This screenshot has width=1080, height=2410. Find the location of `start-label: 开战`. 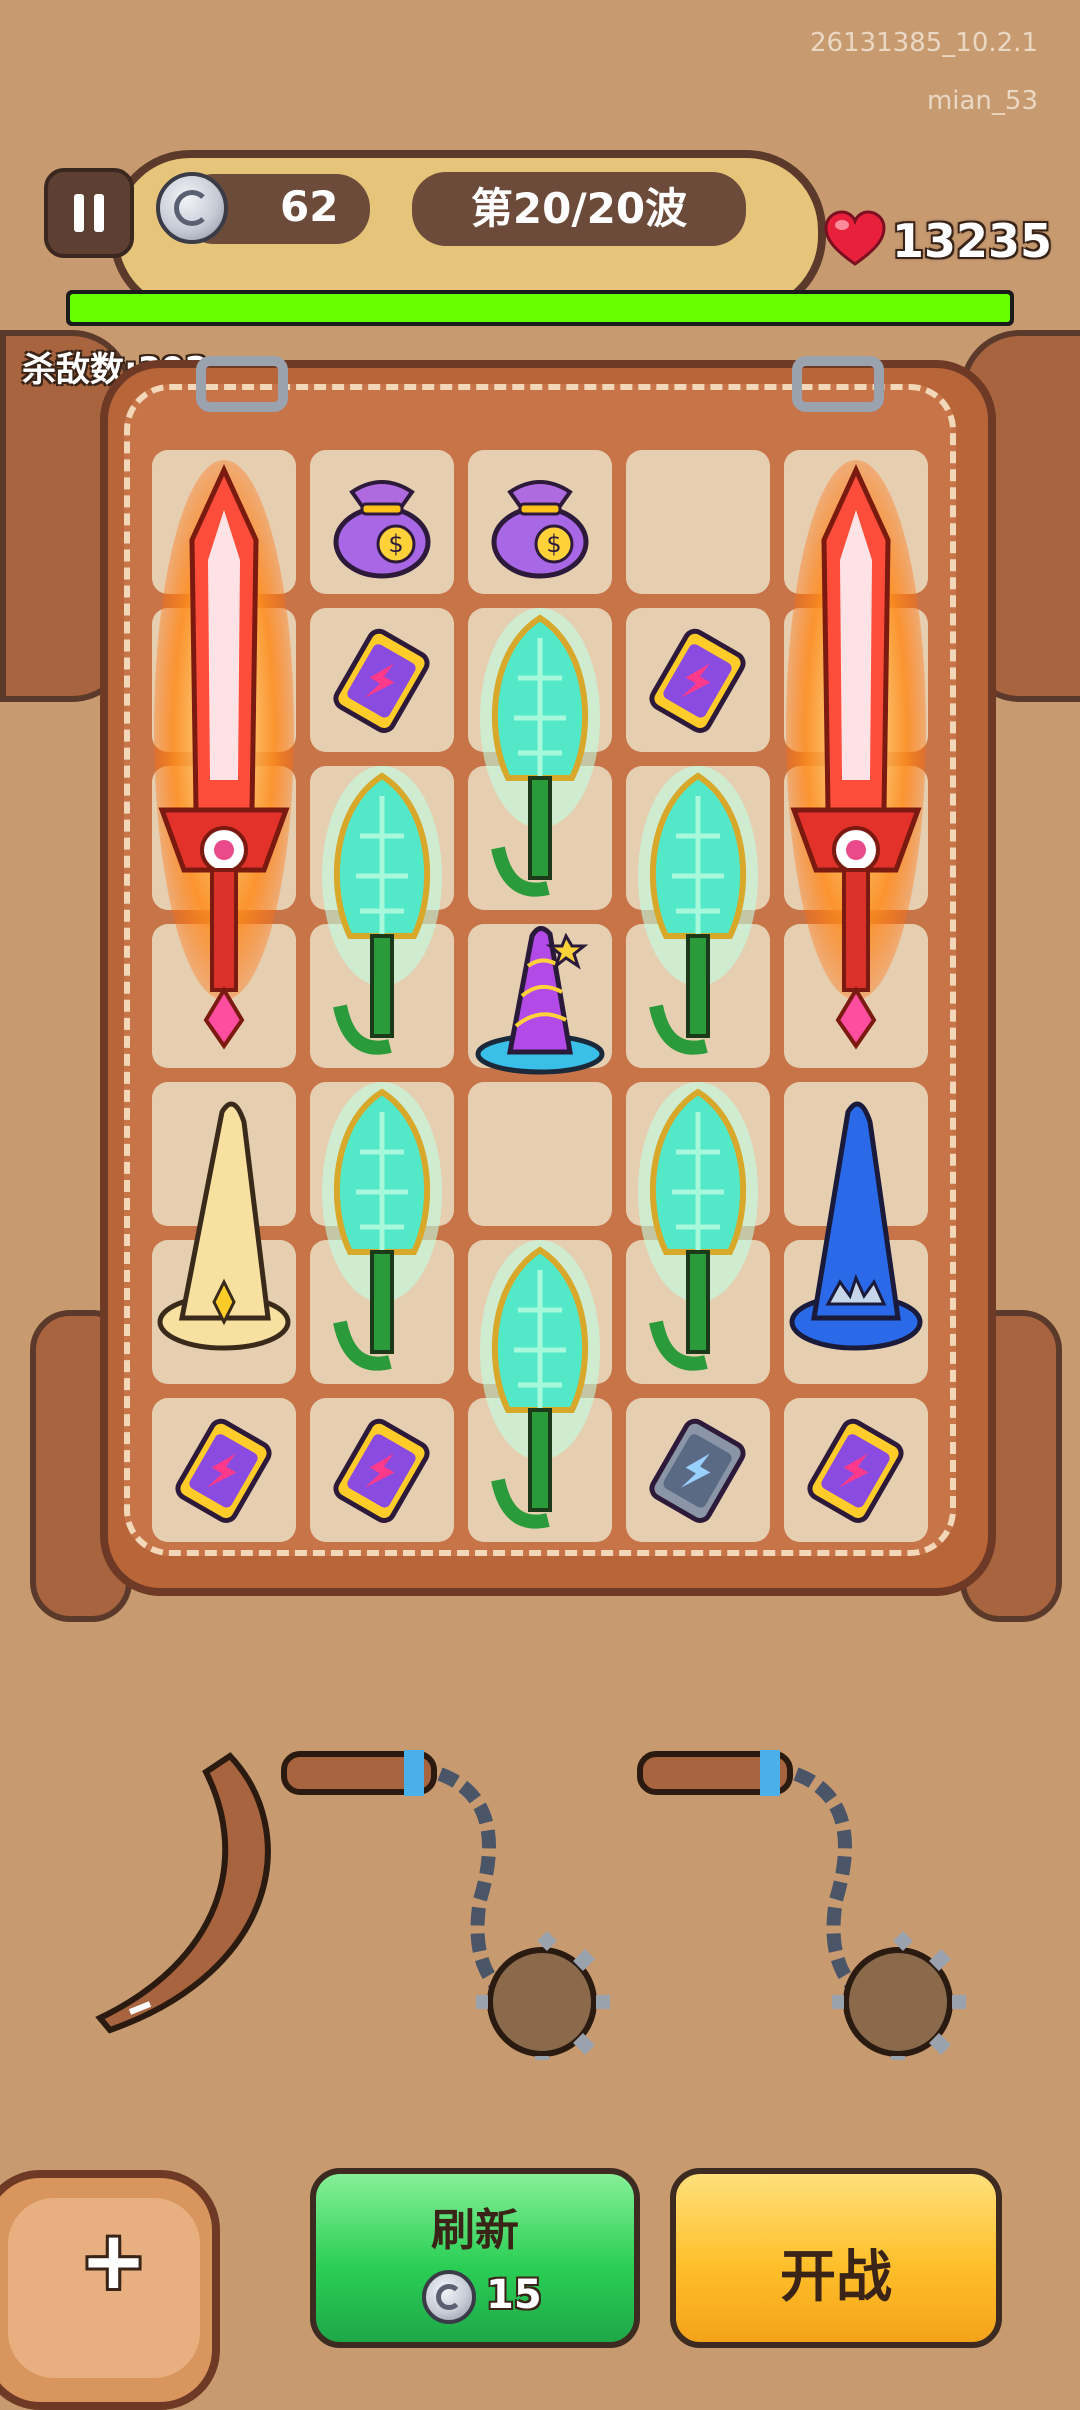

start-label: 开战 is located at coordinates (836, 2277).